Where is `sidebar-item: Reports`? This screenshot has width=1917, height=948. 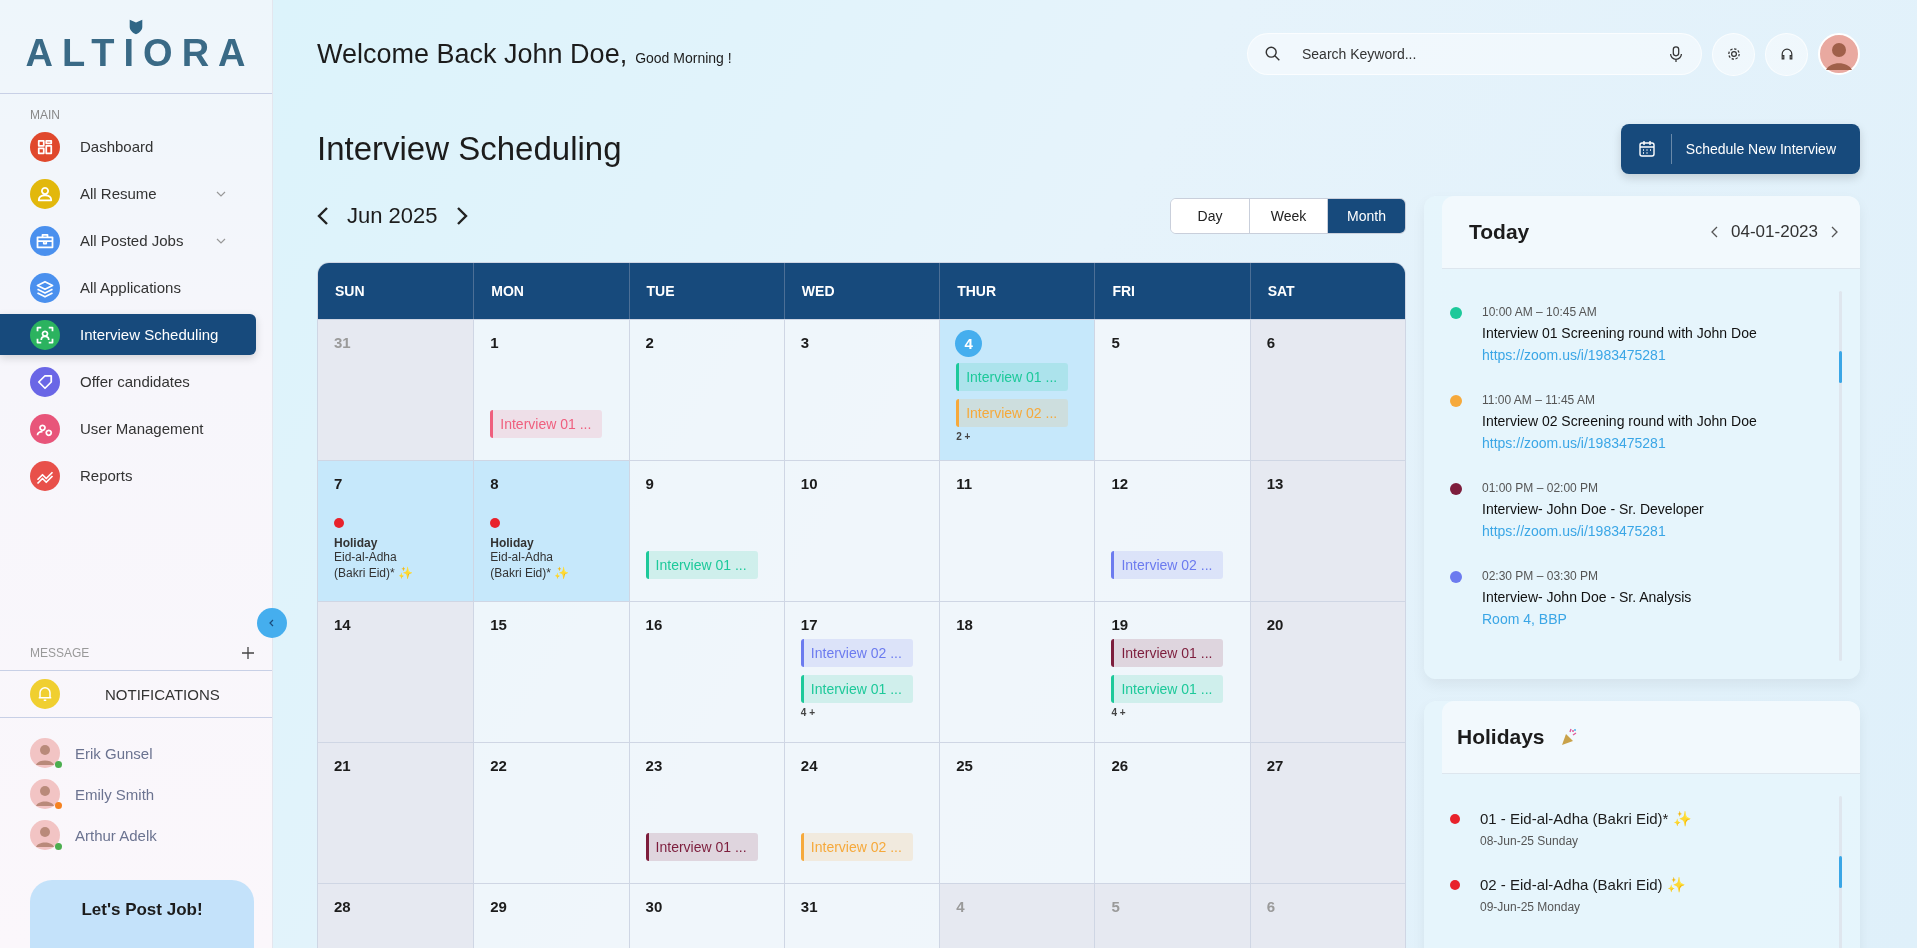
sidebar-item: Reports is located at coordinates (128, 475).